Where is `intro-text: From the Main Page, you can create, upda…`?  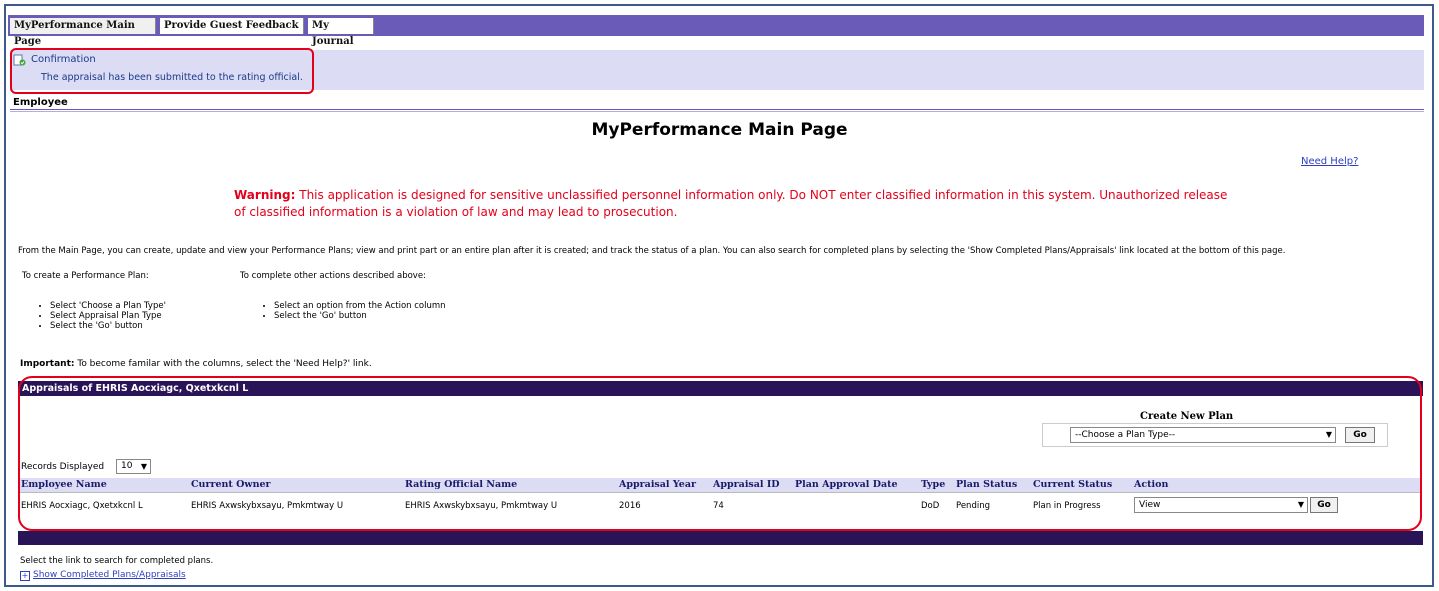
intro-text: From the Main Page, you can create, upda… is located at coordinates (652, 251).